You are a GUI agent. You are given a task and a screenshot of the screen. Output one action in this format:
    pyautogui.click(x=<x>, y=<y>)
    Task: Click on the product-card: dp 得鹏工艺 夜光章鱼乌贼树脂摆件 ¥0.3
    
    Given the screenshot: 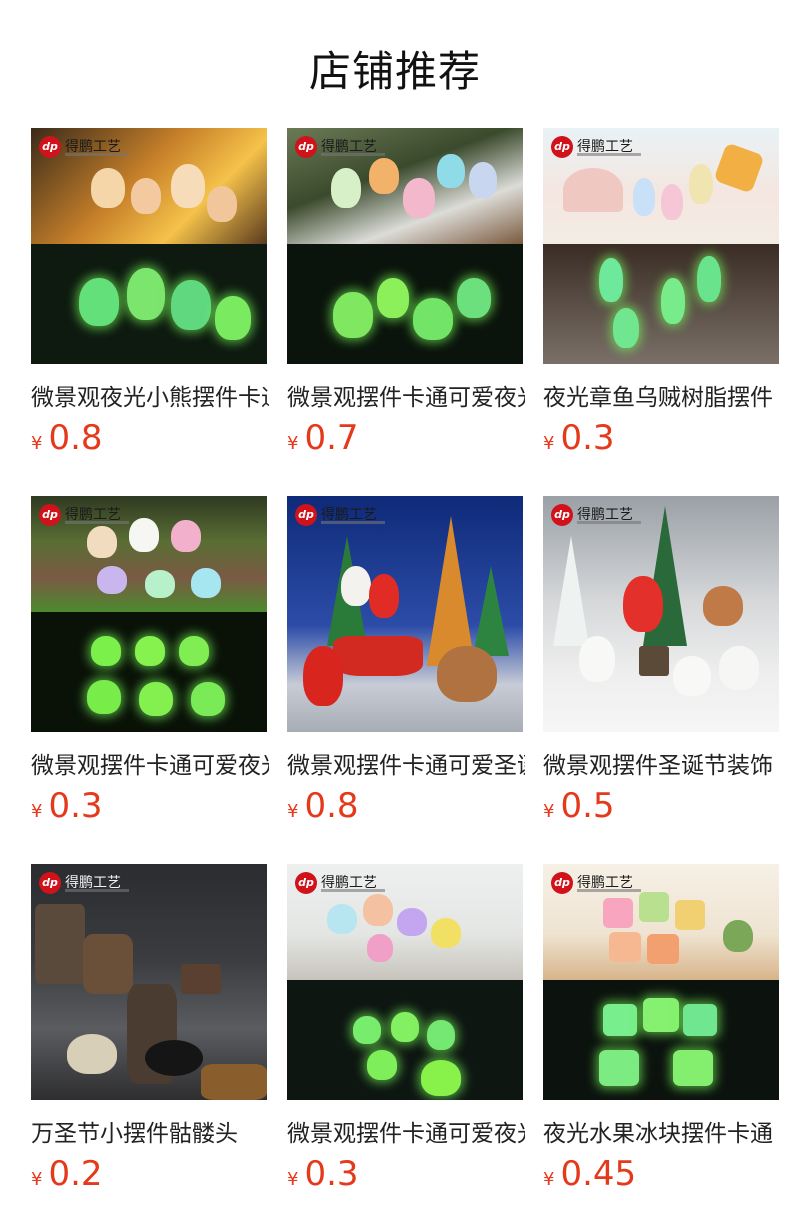 What is the action you would take?
    pyautogui.click(x=661, y=298)
    